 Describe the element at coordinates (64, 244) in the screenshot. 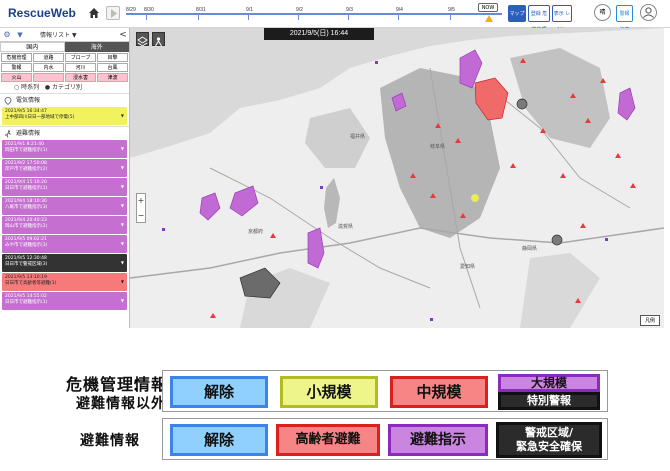

I see `list-item: 2021/9/5 09:02:21 みや市で避難指示(3) ▼` at that location.